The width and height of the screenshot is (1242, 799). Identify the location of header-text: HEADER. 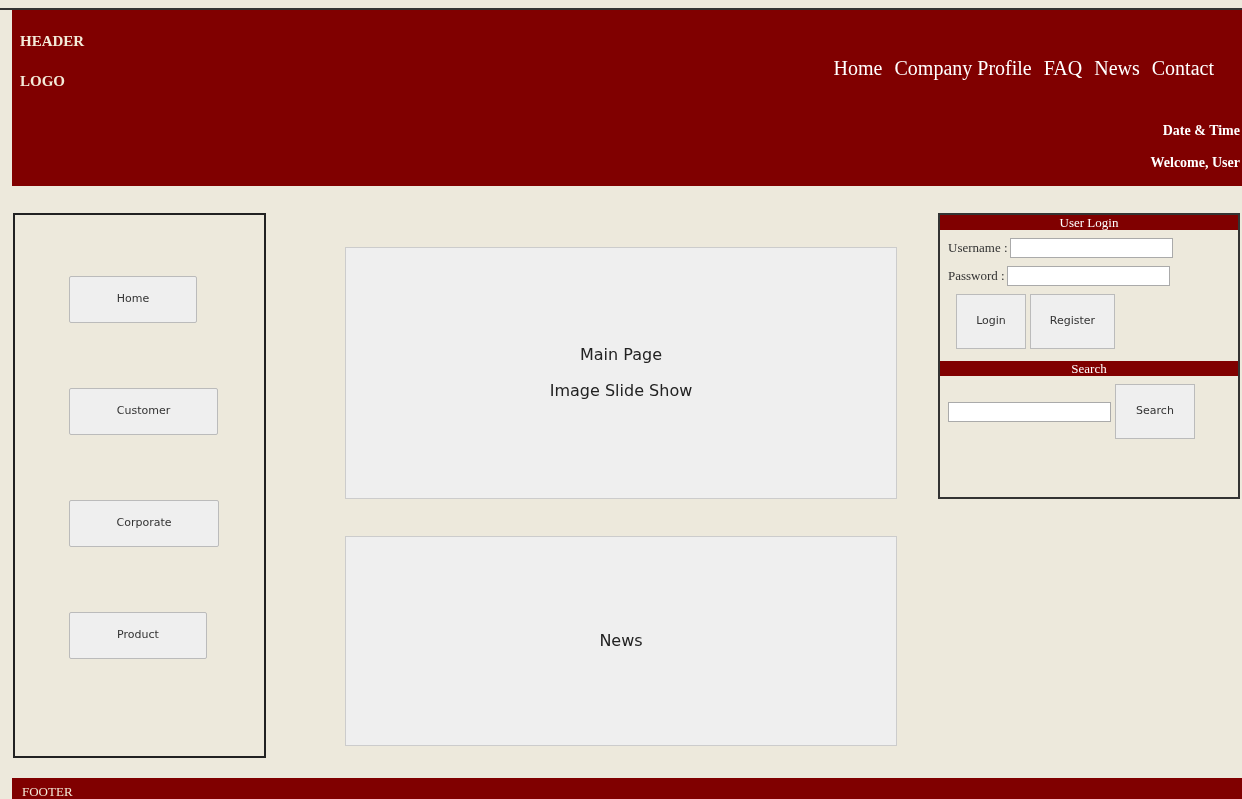
(52, 41).